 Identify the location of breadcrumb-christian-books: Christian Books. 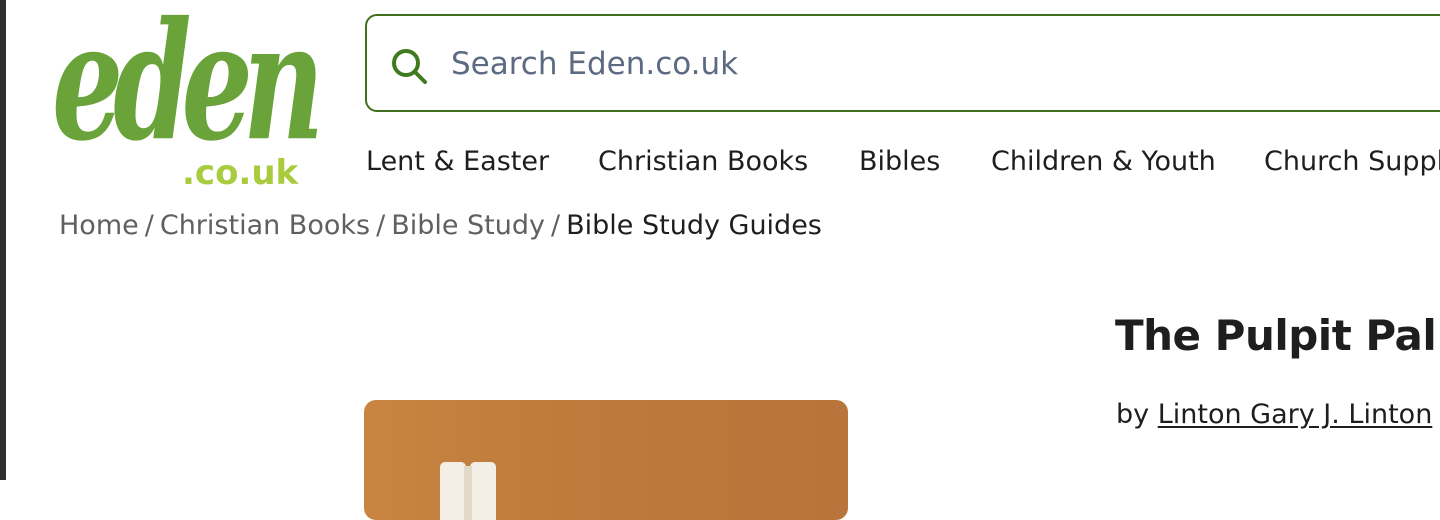
(265, 225).